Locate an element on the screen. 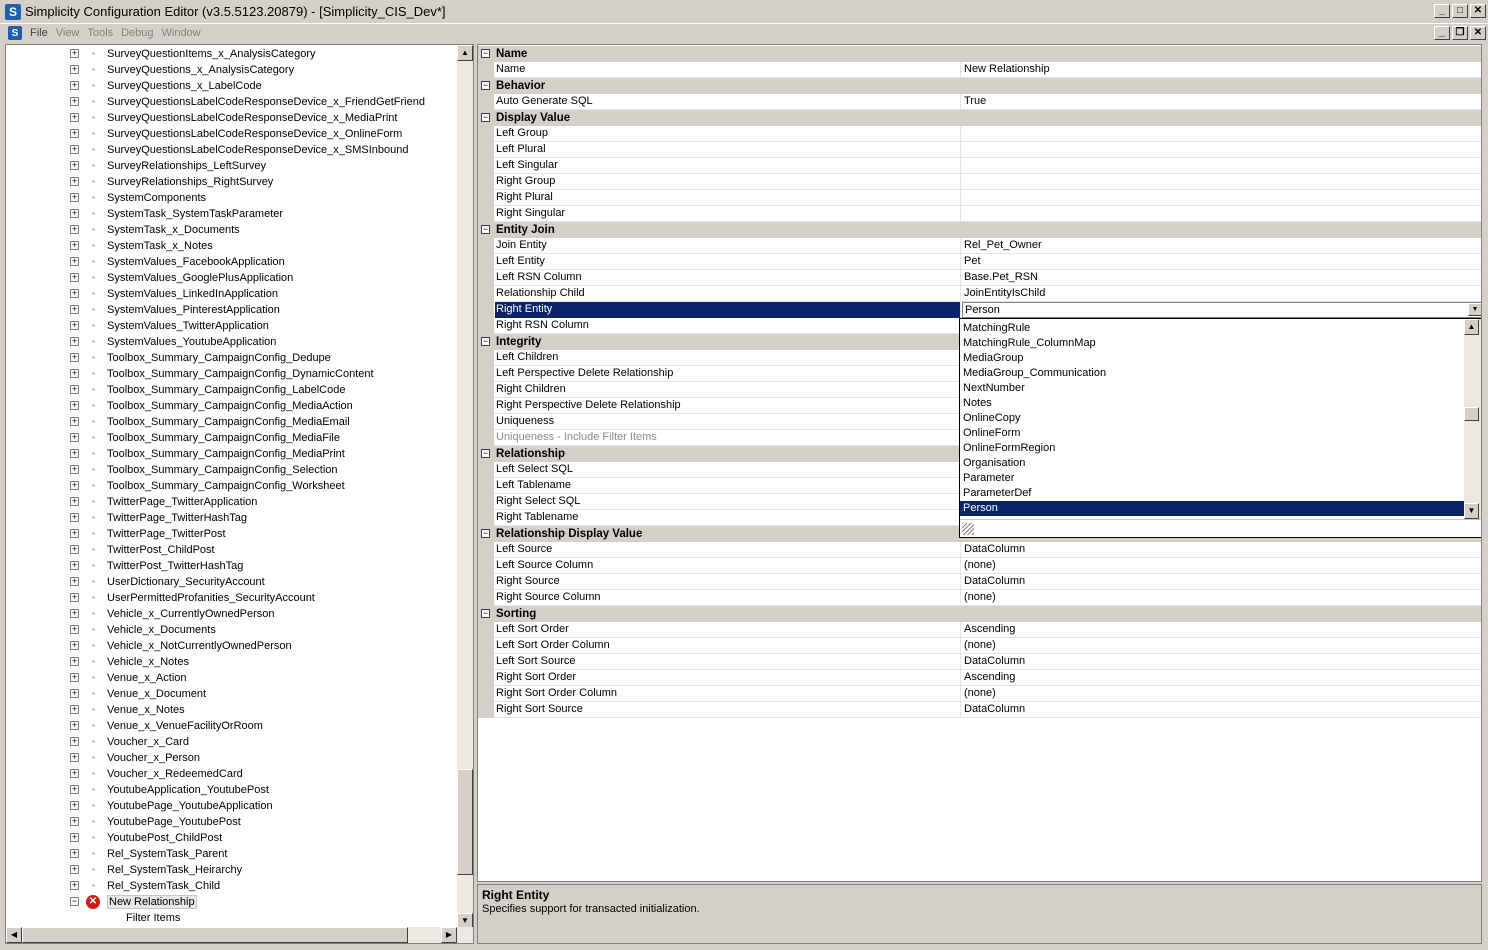 The width and height of the screenshot is (1488, 950). dropdown-option: MediaGroup is located at coordinates (1212, 358).